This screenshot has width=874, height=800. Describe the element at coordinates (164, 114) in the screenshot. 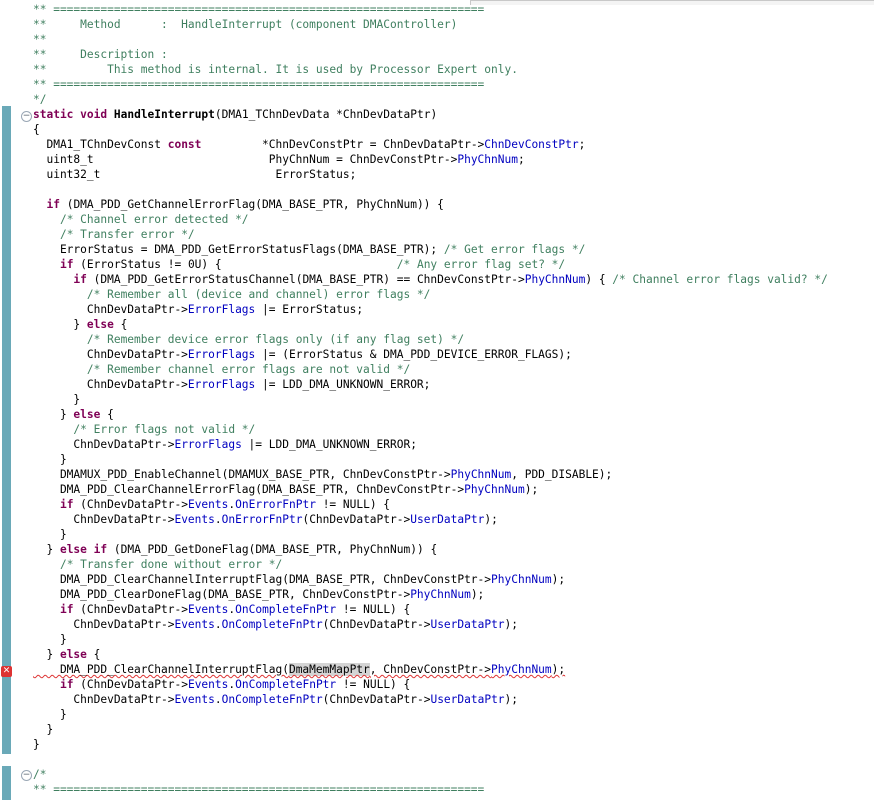

I see `code-token: HandleInterrupt` at that location.